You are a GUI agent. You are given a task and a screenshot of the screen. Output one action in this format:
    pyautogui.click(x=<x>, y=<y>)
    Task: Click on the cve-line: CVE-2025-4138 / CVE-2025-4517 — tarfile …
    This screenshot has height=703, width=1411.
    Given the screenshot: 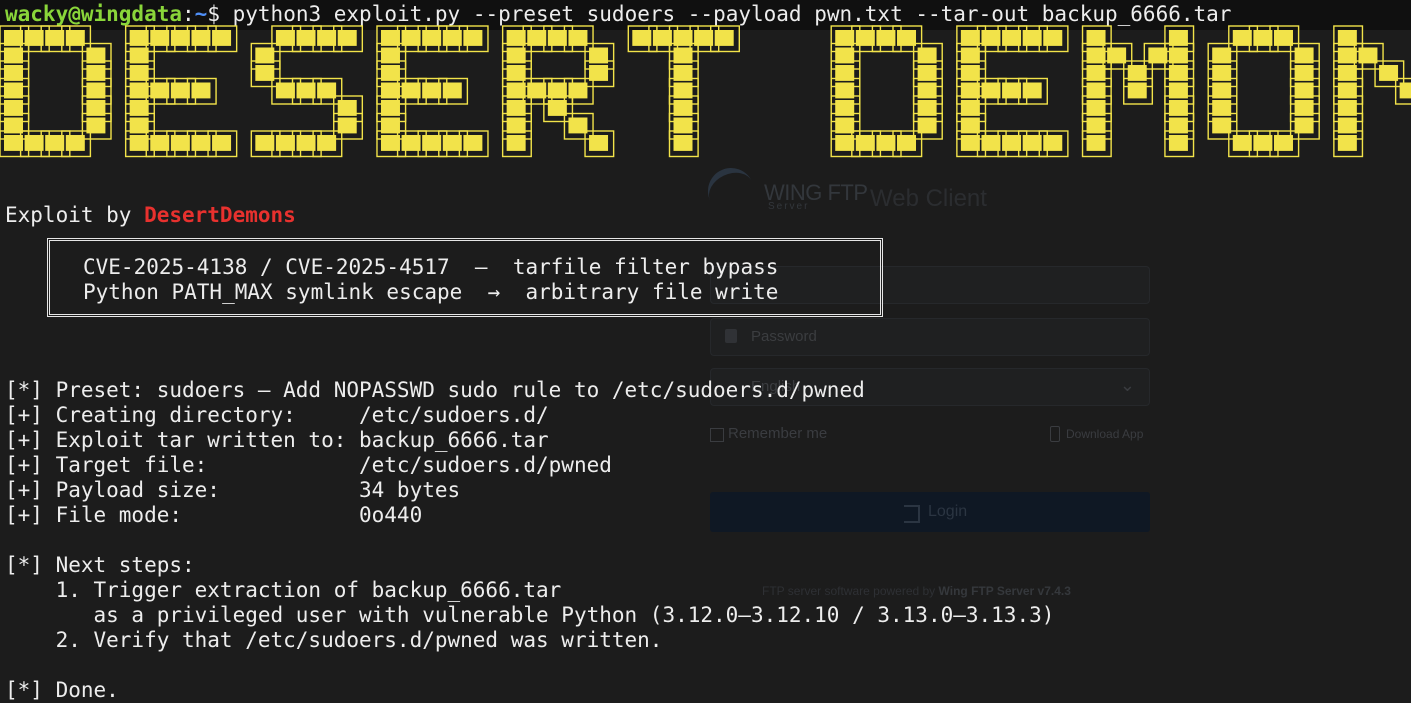 What is the action you would take?
    pyautogui.click(x=431, y=267)
    